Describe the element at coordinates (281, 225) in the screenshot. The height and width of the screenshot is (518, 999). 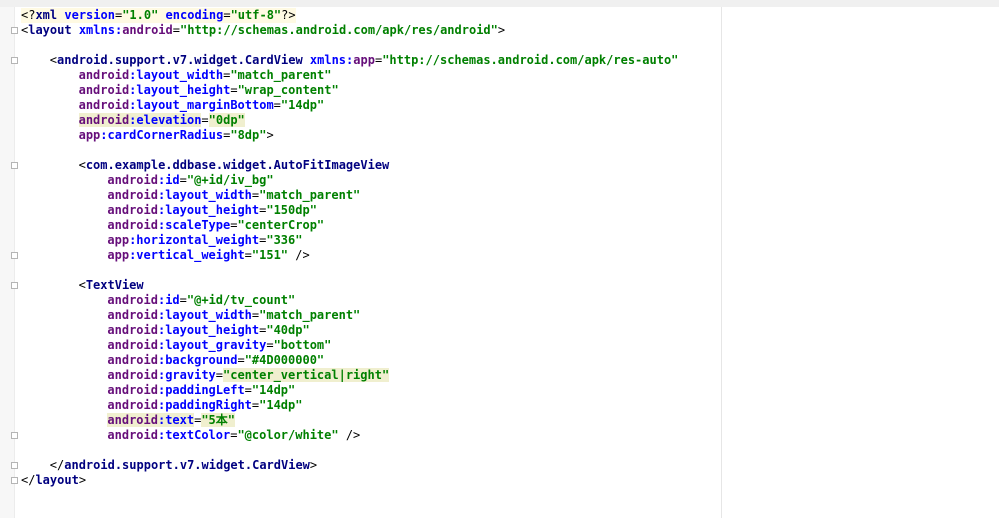
I see `code-token: "centerCrop"` at that location.